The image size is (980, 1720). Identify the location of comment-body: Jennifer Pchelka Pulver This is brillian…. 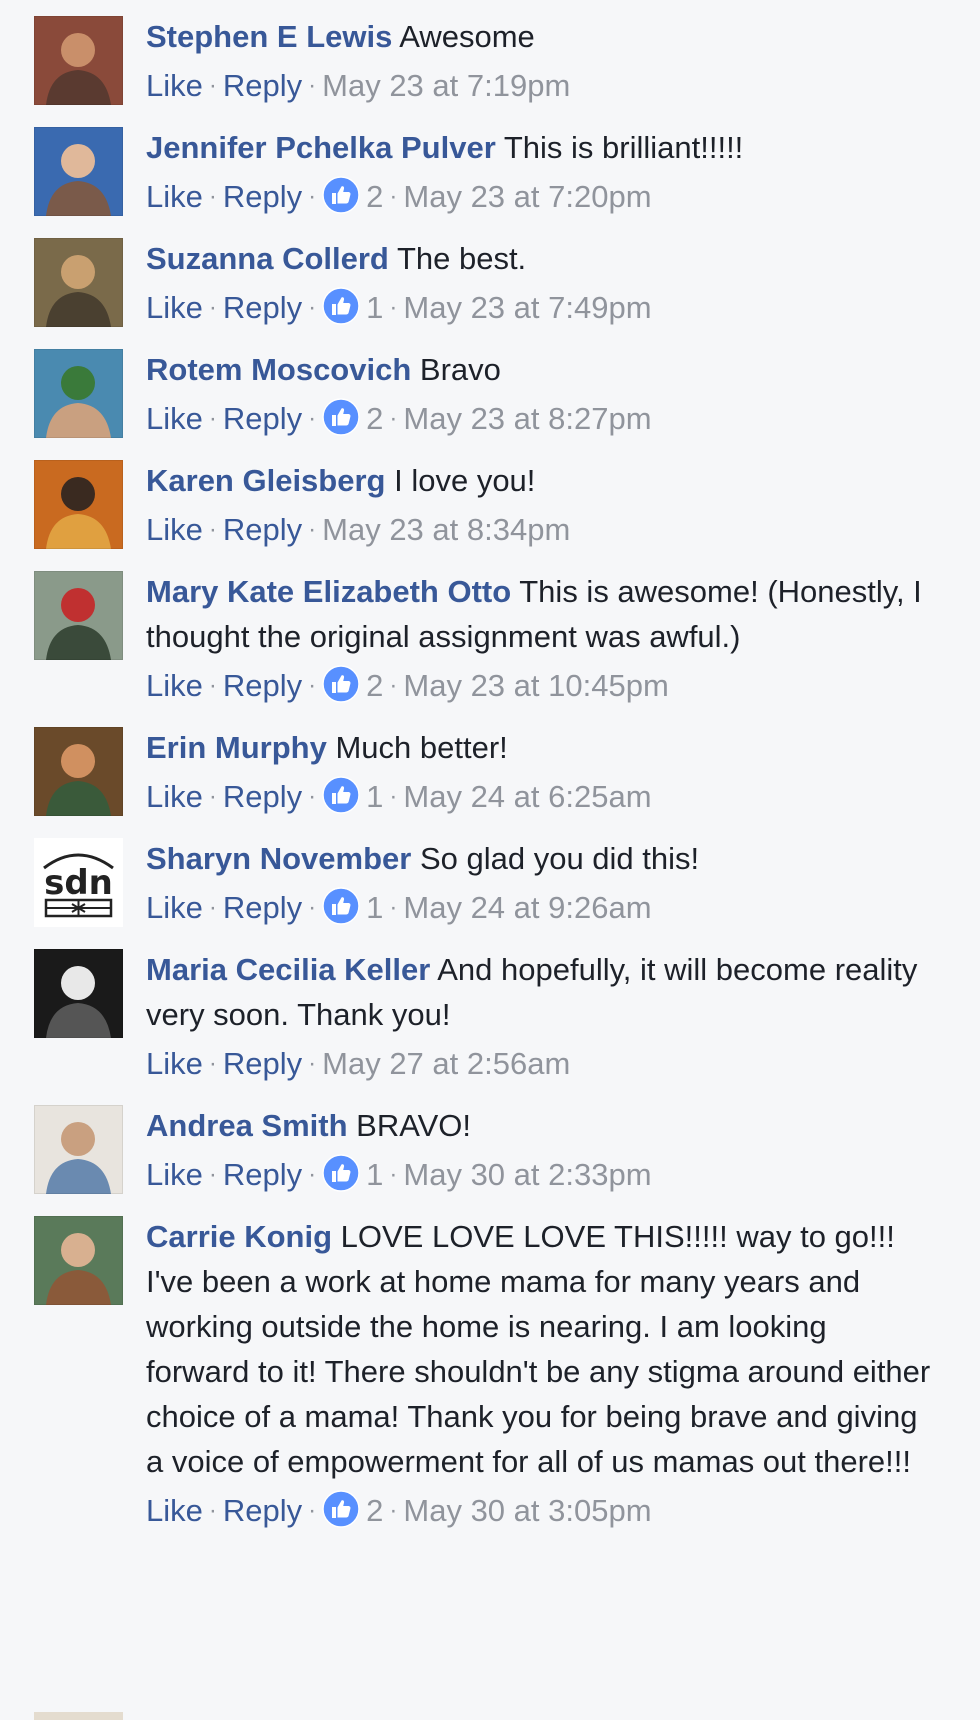
(539, 147).